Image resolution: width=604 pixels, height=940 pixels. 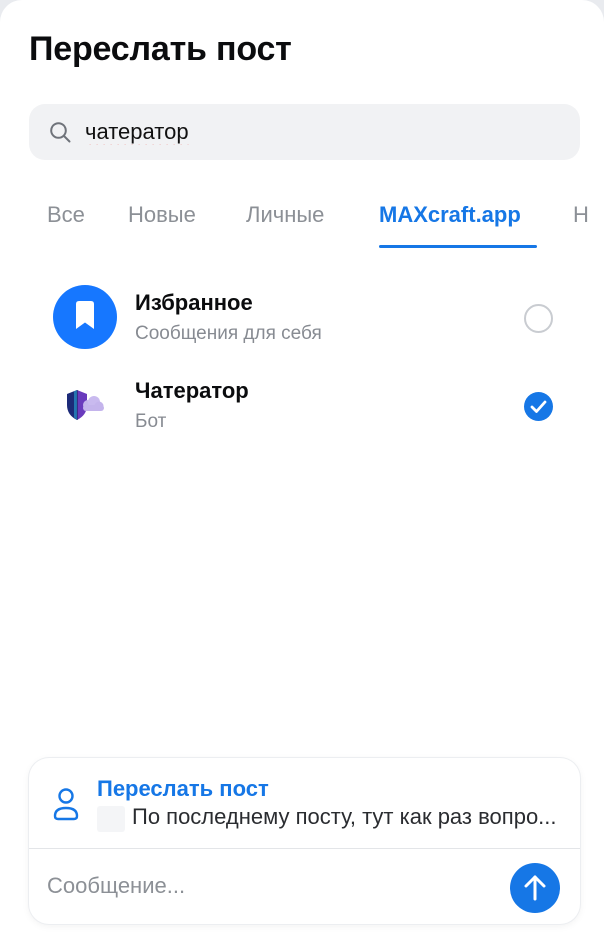 I want to click on tab-new: Новые, so click(x=162, y=215).